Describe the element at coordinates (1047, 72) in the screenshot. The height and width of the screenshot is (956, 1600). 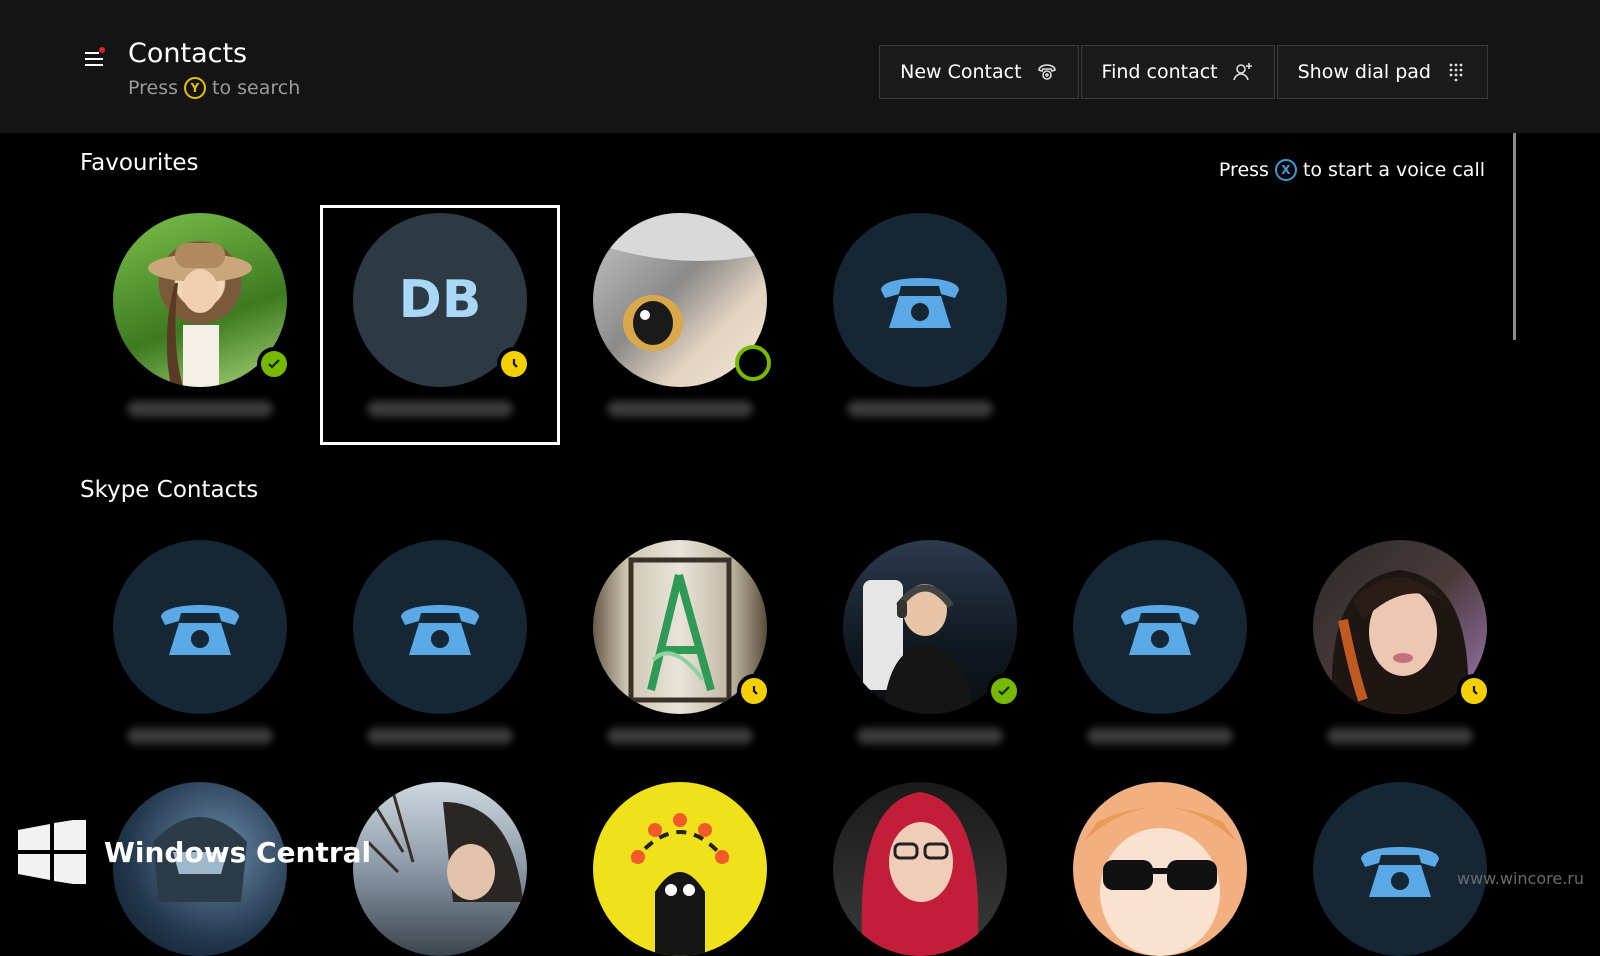
I see `new-contact-icon` at that location.